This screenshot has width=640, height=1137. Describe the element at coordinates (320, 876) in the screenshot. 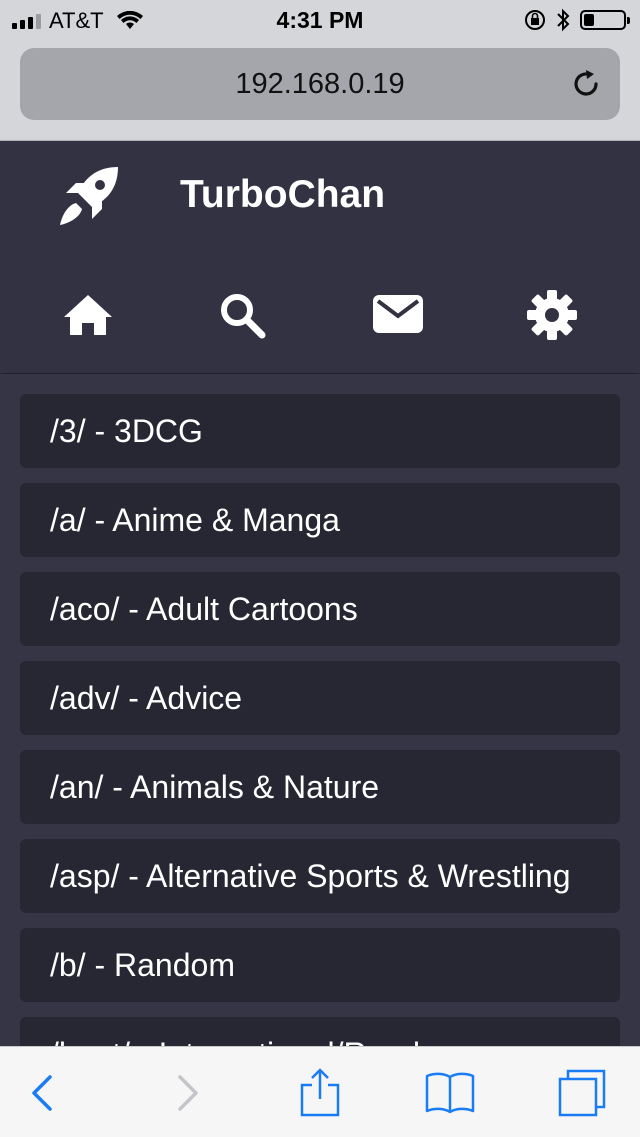

I see `board-item: /asp/ - Alternative Sports & Wrestling` at that location.